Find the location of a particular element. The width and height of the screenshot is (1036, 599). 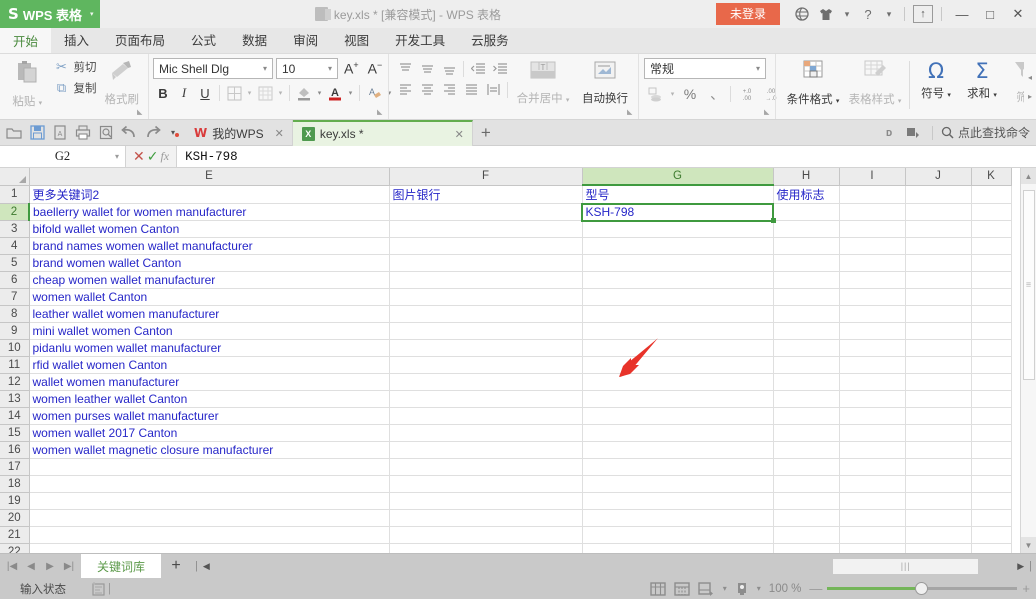

row-header-15: 15 is located at coordinates (15, 433).